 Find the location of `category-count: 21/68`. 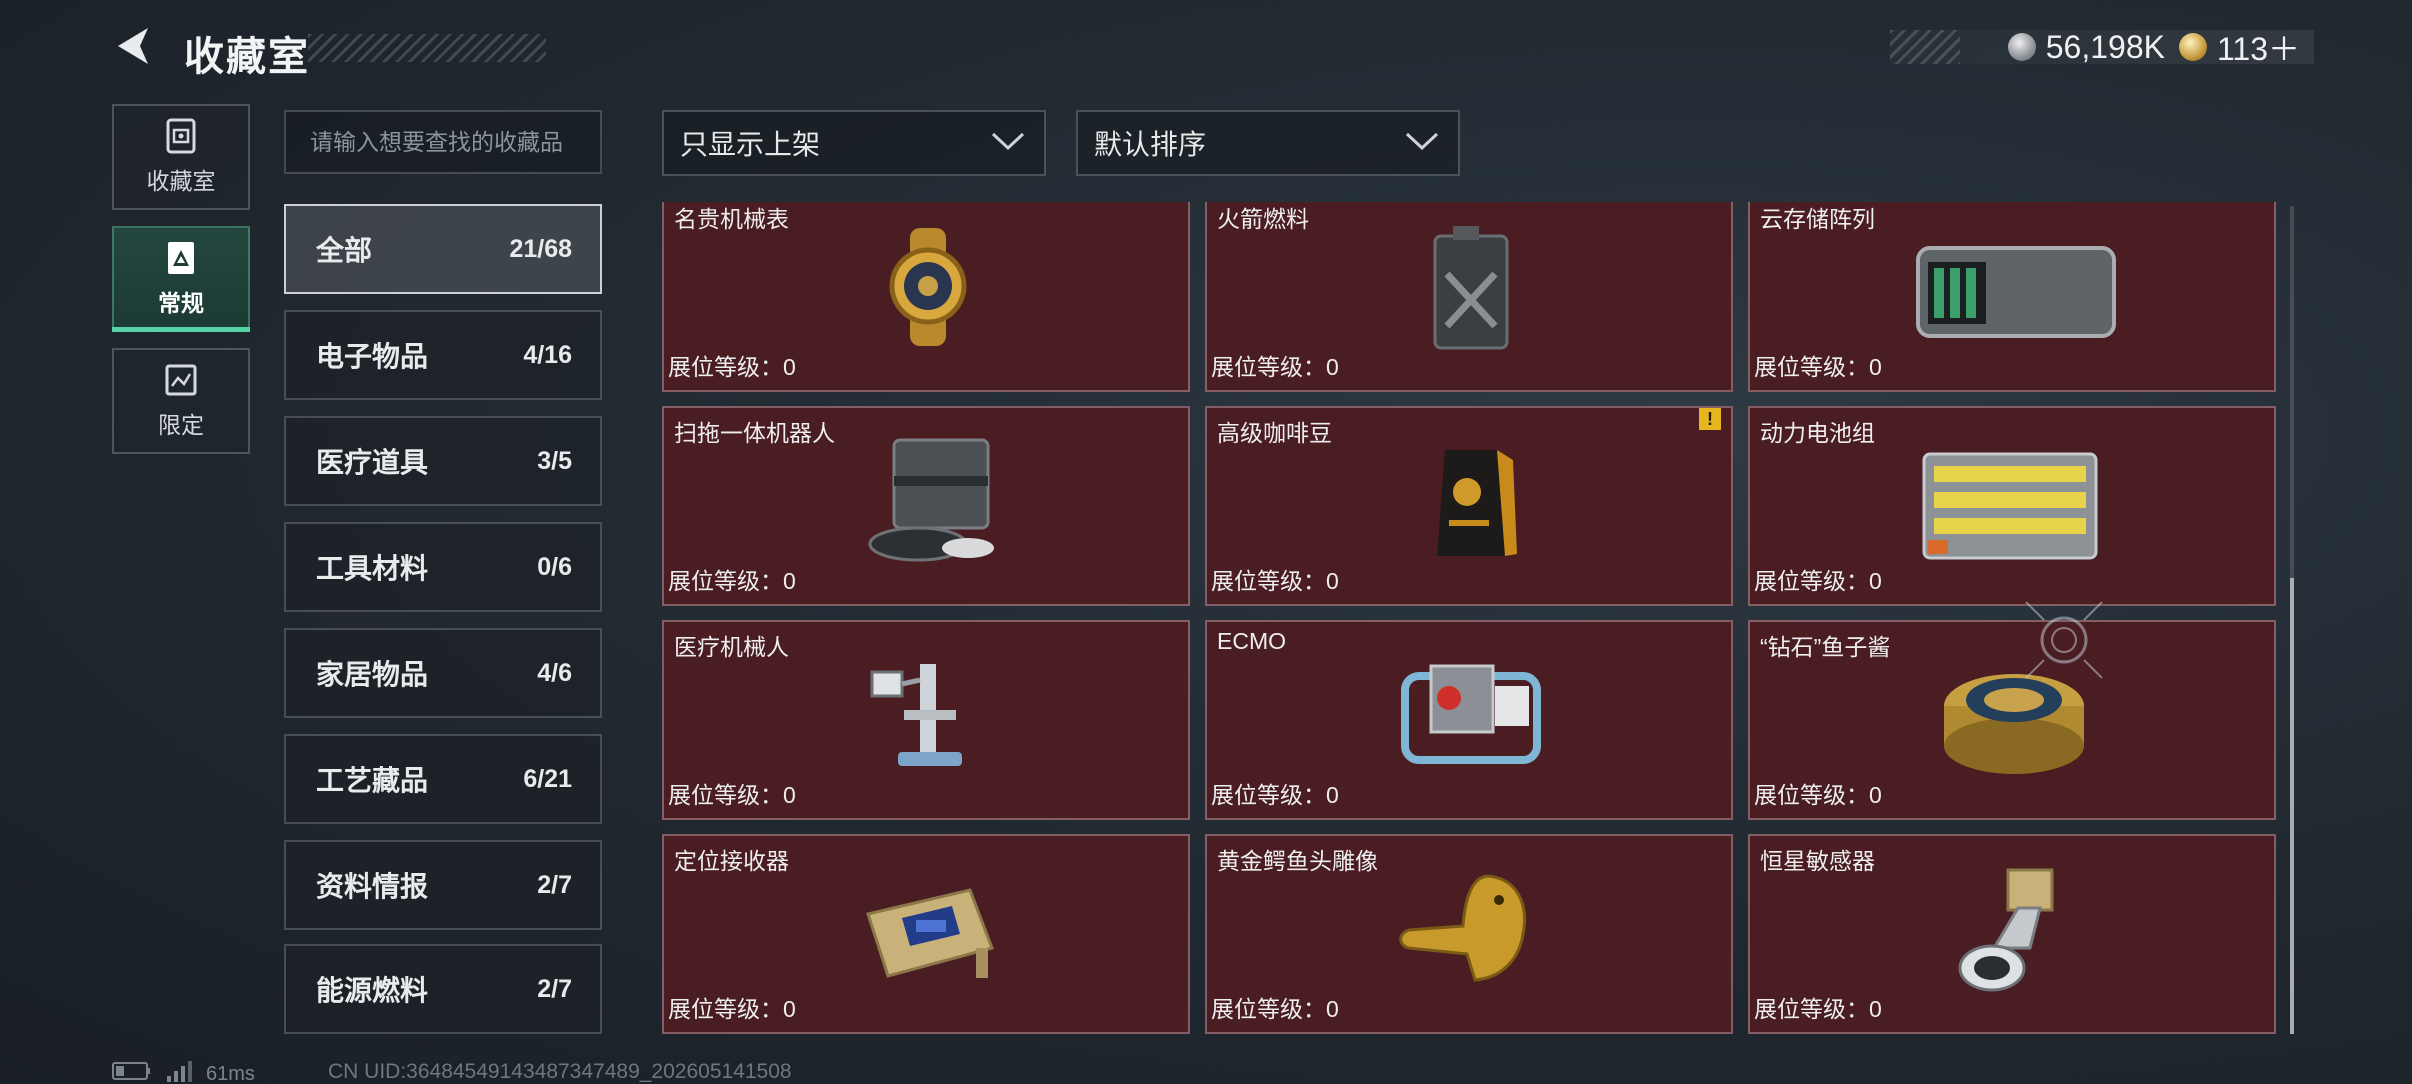

category-count: 21/68 is located at coordinates (540, 248).